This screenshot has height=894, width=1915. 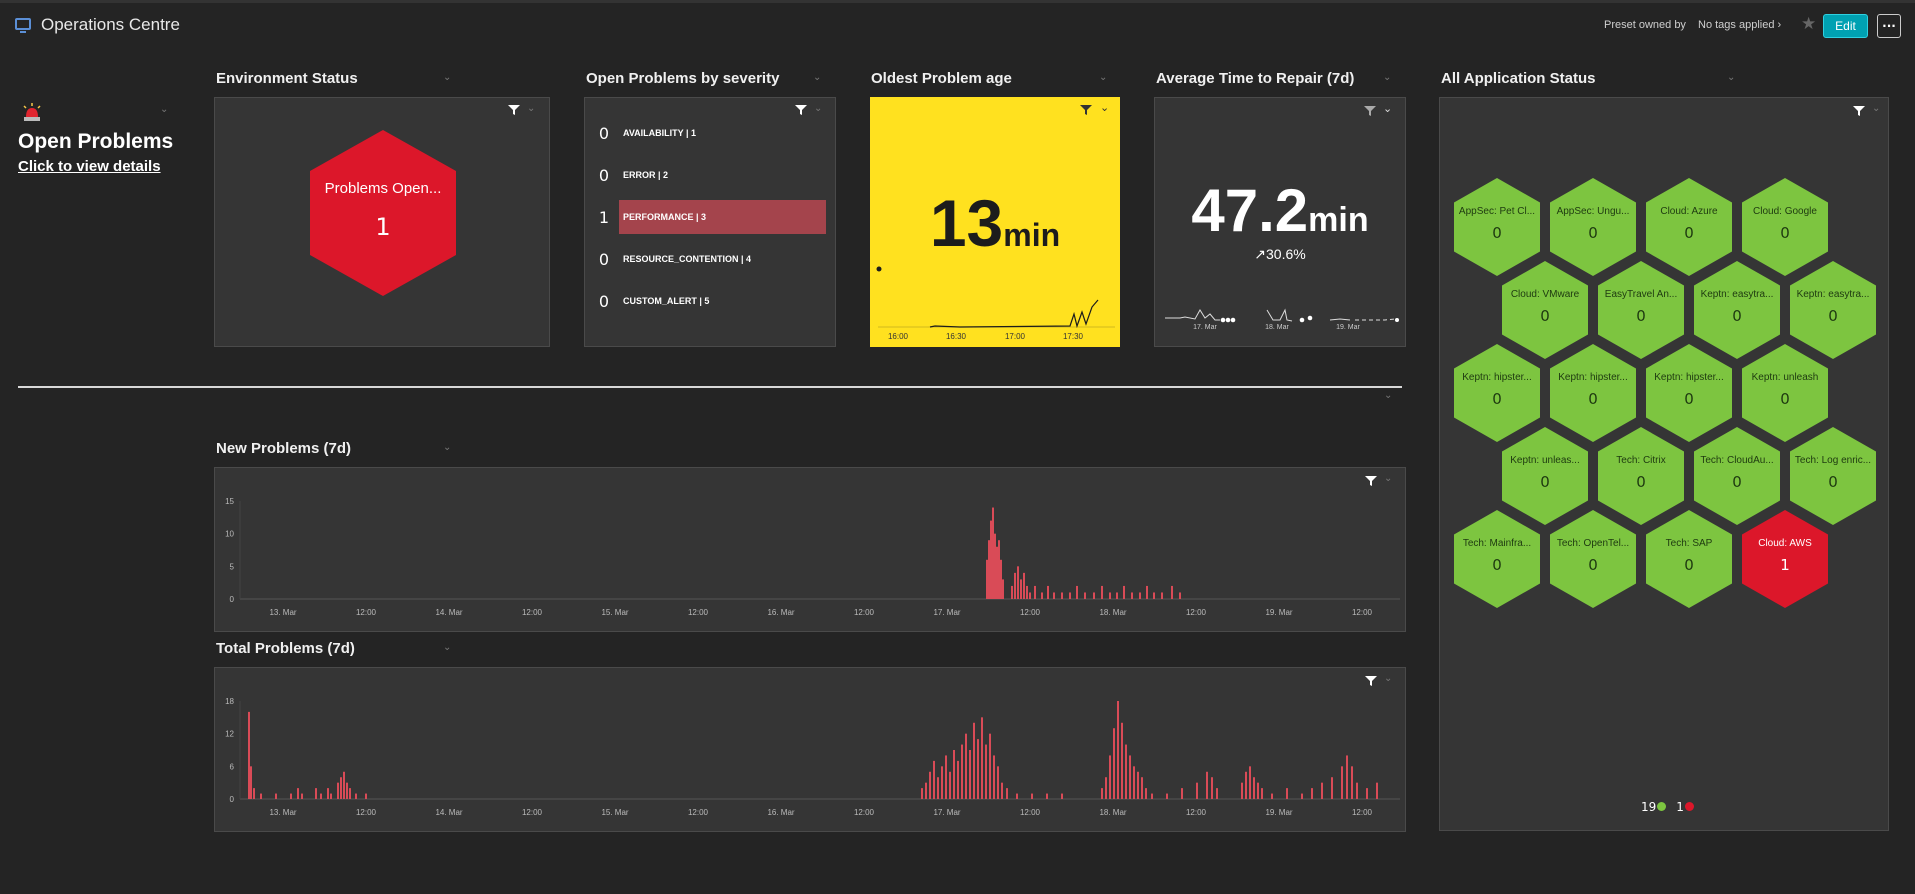 What do you see at coordinates (1338, 220) in the screenshot?
I see `mttr-value-unit: min` at bounding box center [1338, 220].